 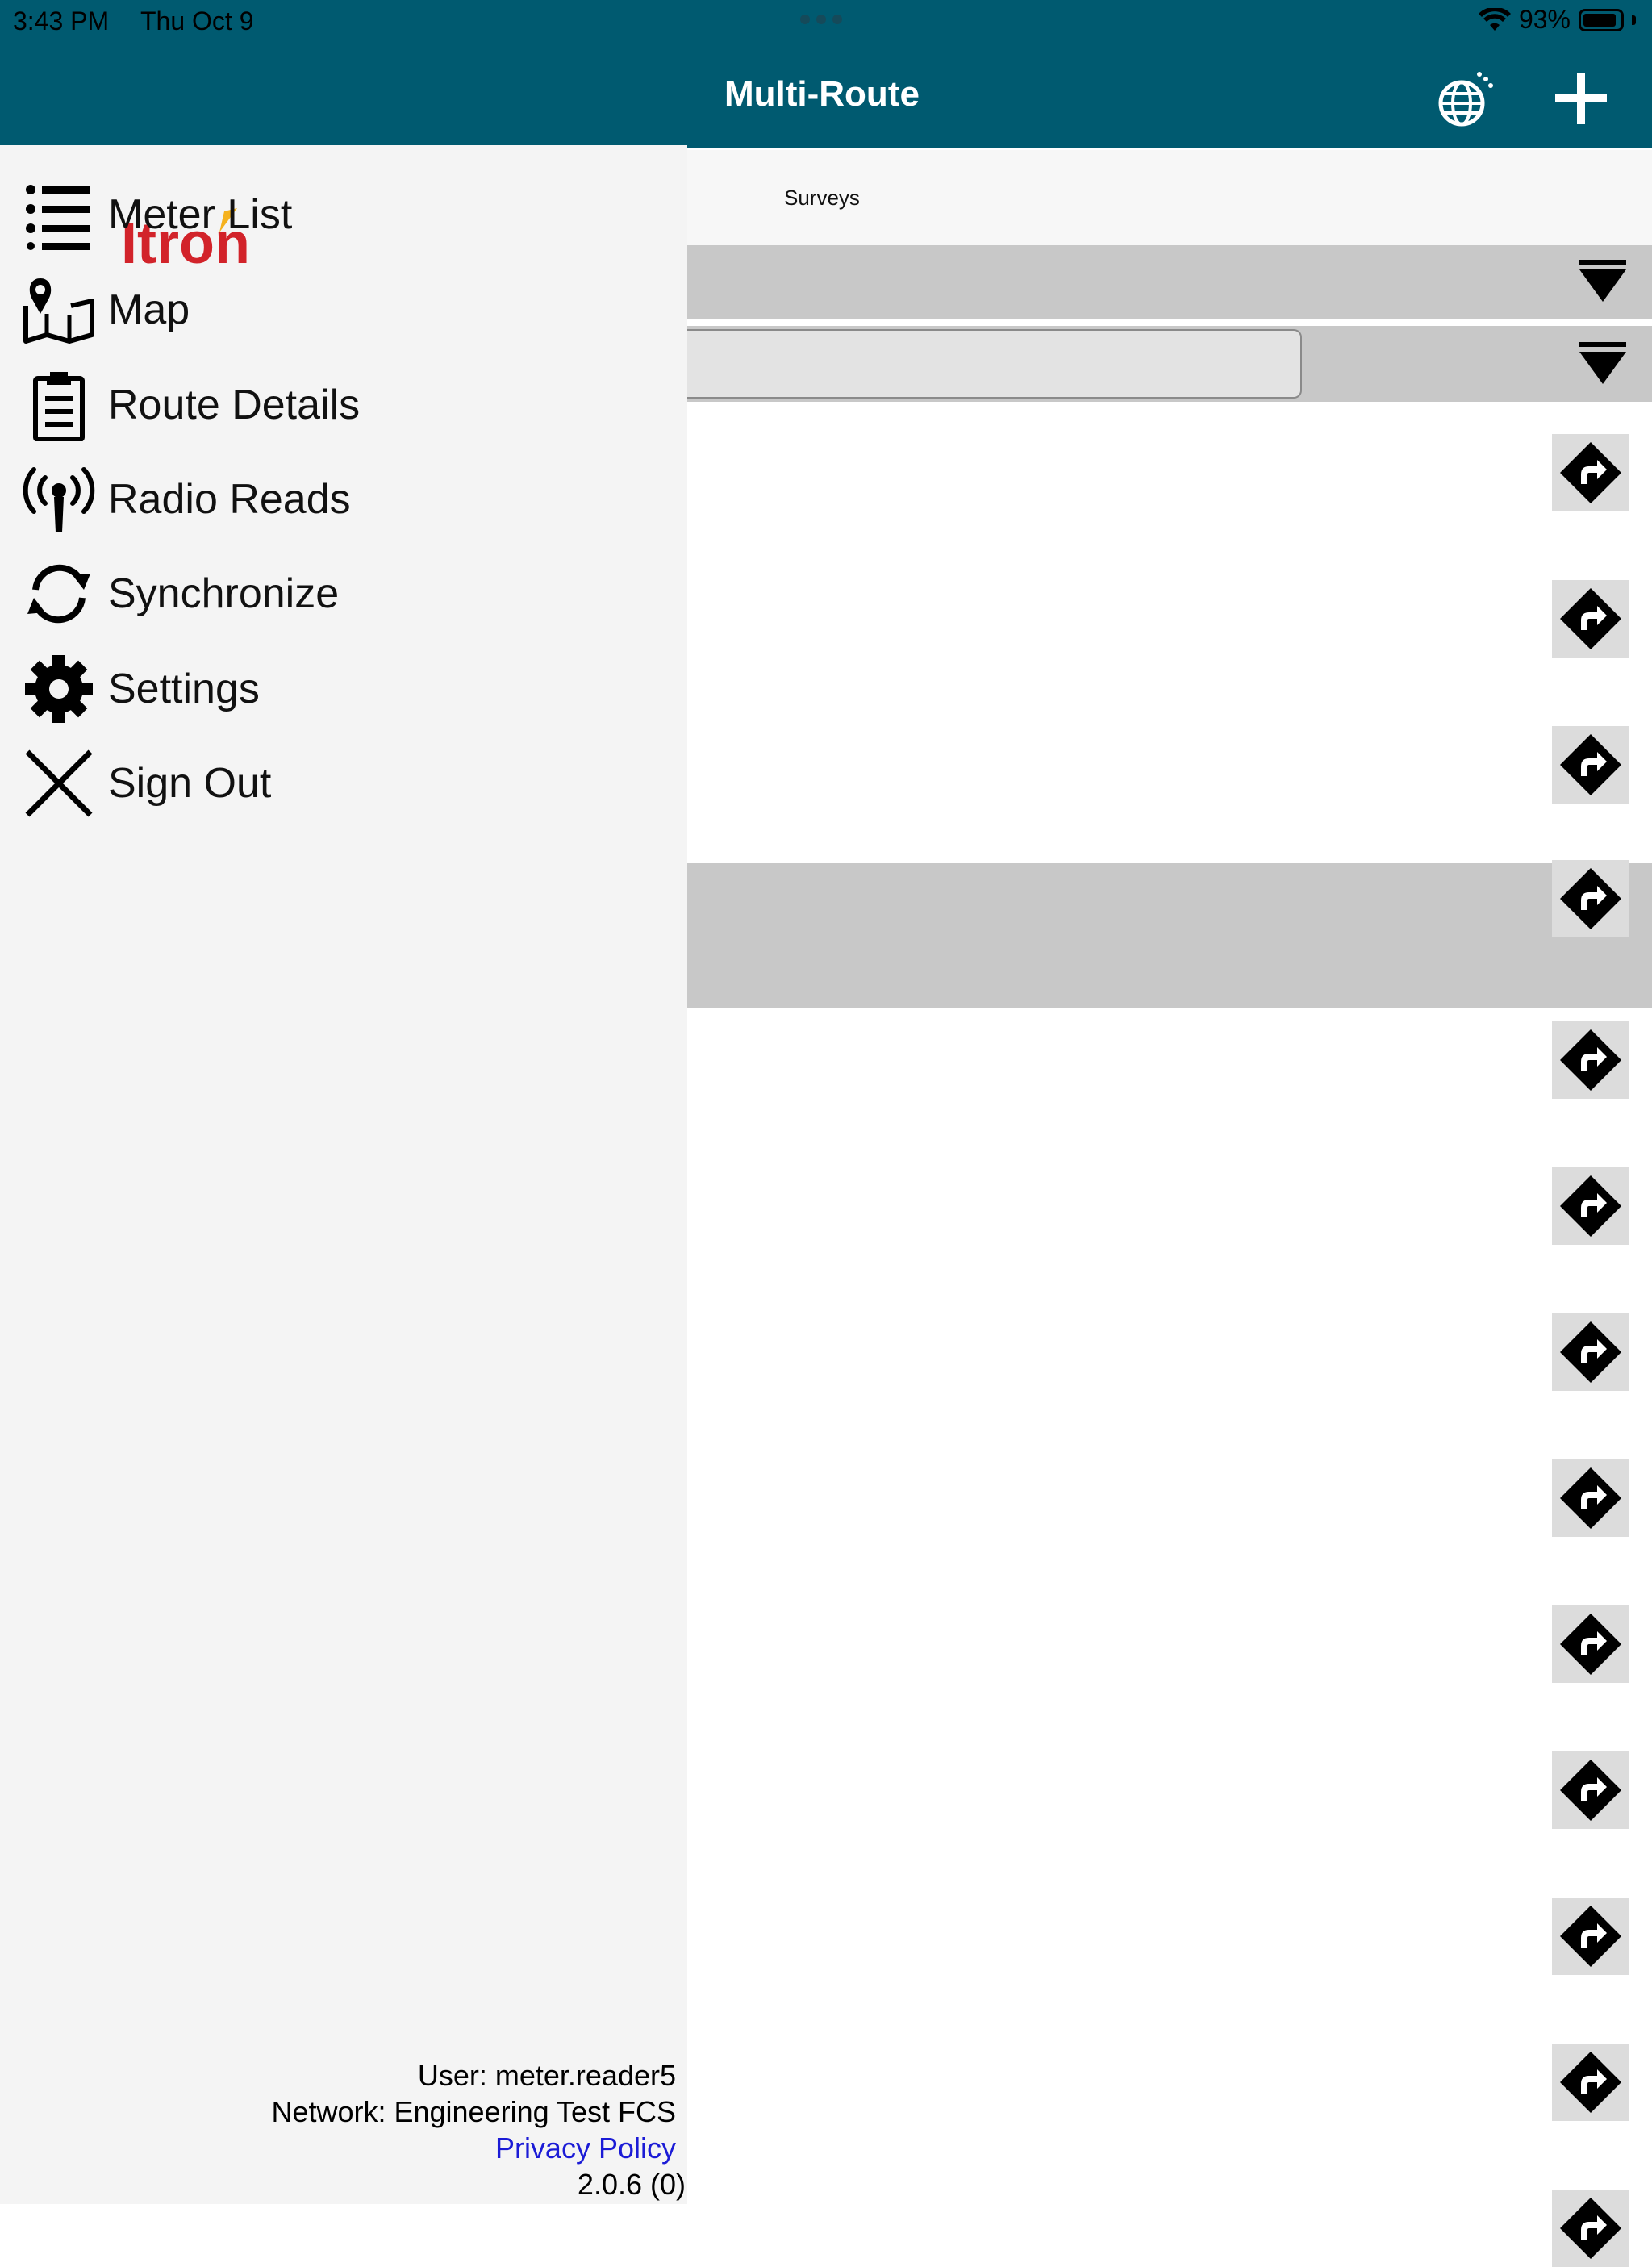 What do you see at coordinates (343, 689) in the screenshot?
I see `menu-item-settings: Settings` at bounding box center [343, 689].